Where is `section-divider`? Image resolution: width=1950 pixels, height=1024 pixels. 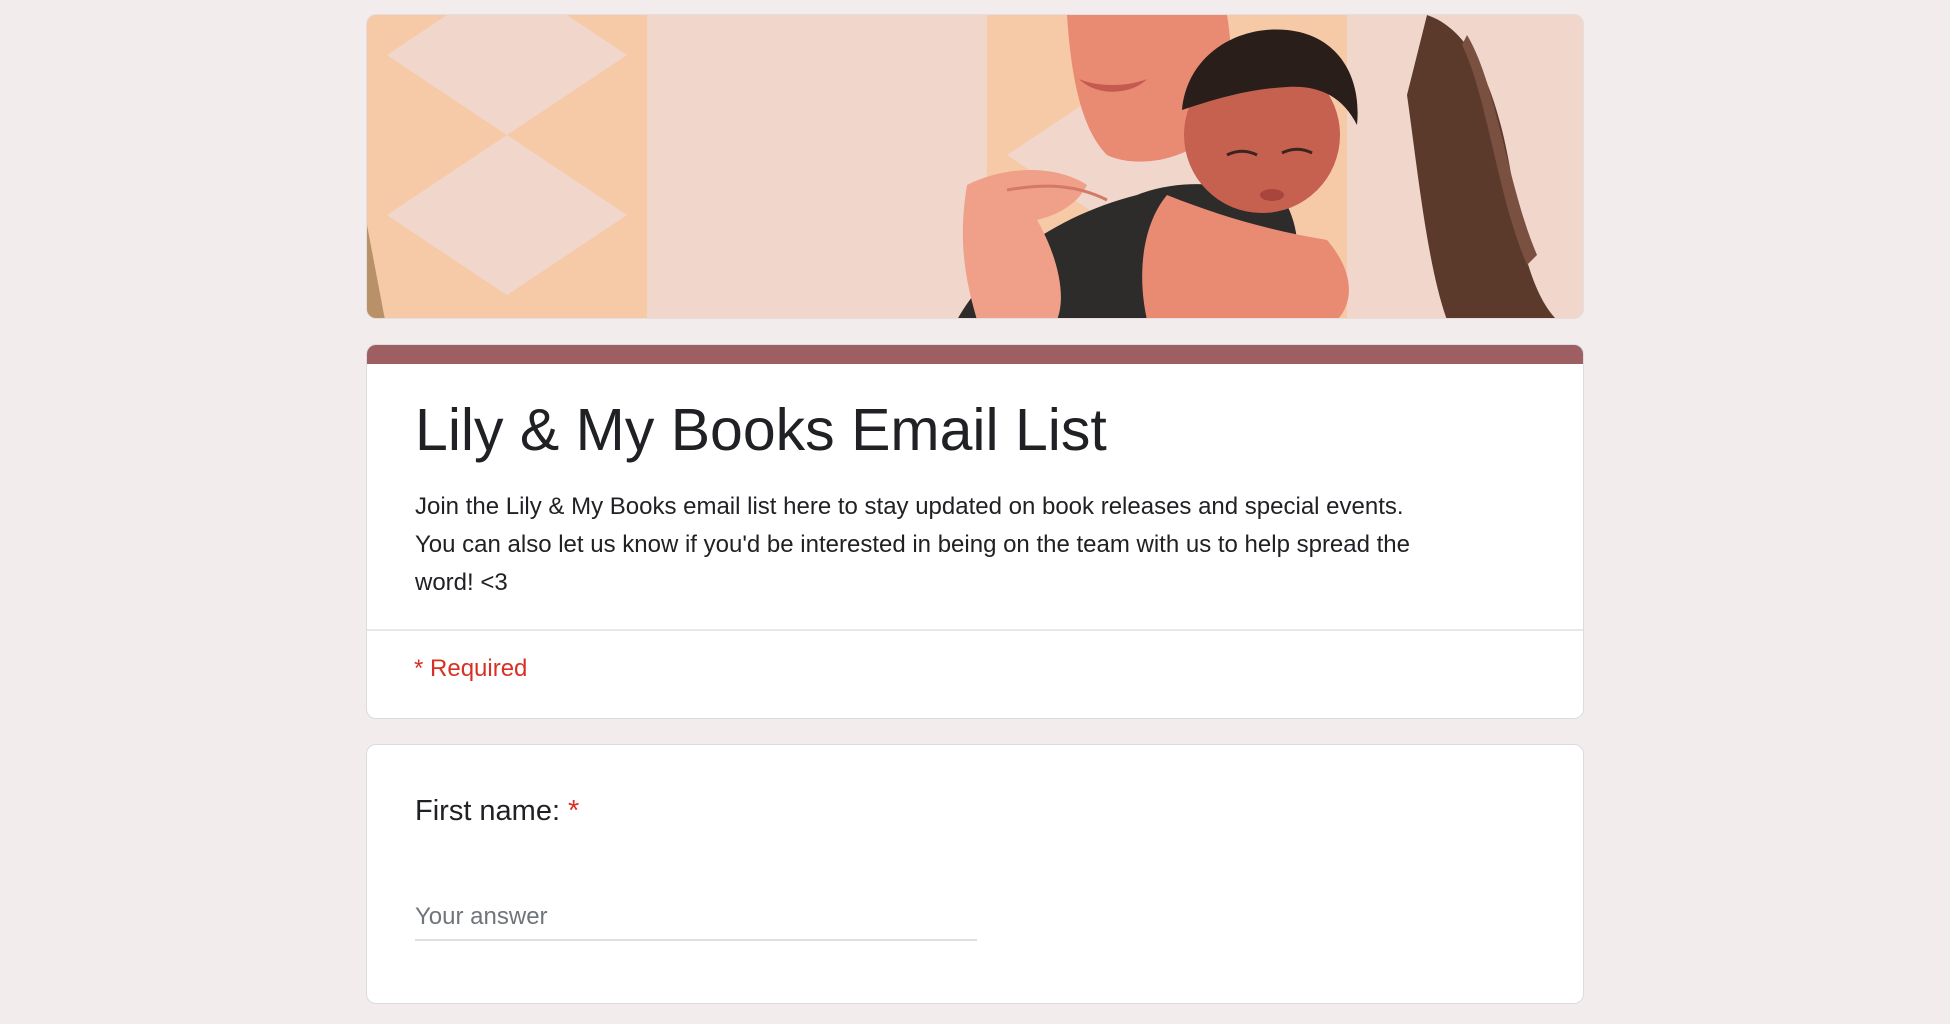 section-divider is located at coordinates (975, 630).